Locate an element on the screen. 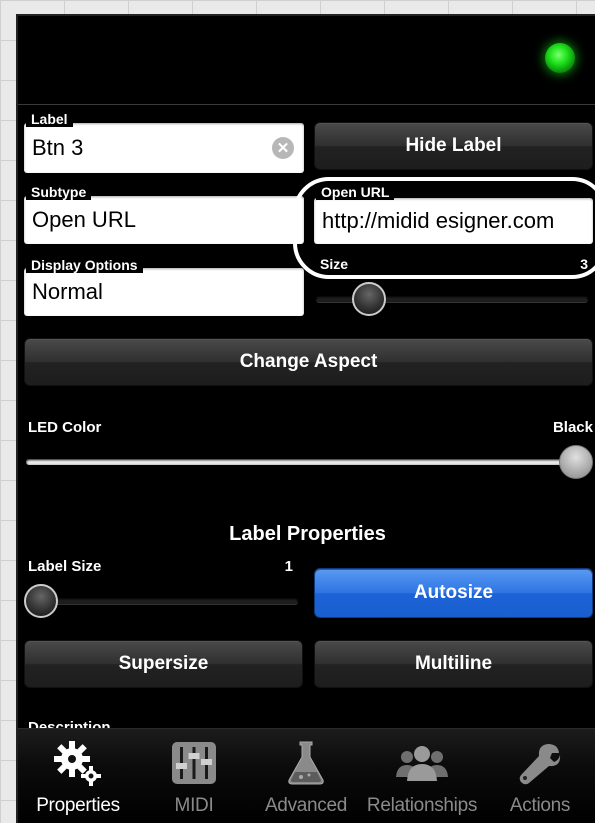 The height and width of the screenshot is (823, 595). tab-relationships: Relationships is located at coordinates (422, 776).